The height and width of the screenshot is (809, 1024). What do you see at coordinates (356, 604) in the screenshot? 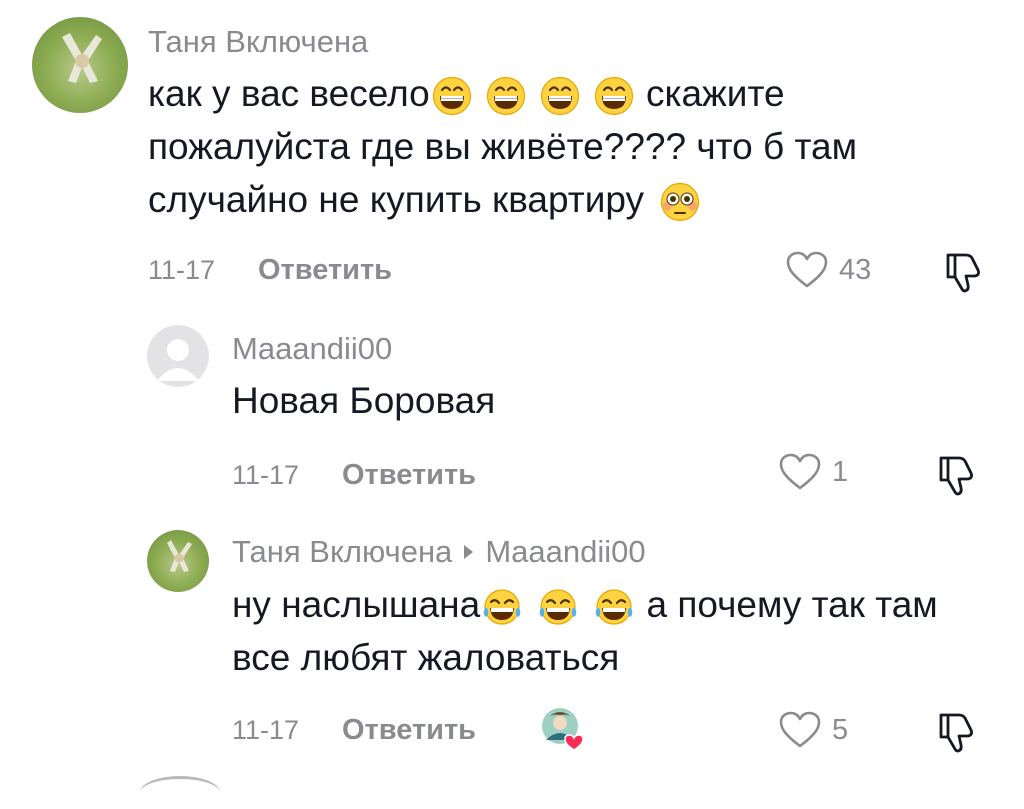
I see `comment-text-part: ну наслышана` at bounding box center [356, 604].